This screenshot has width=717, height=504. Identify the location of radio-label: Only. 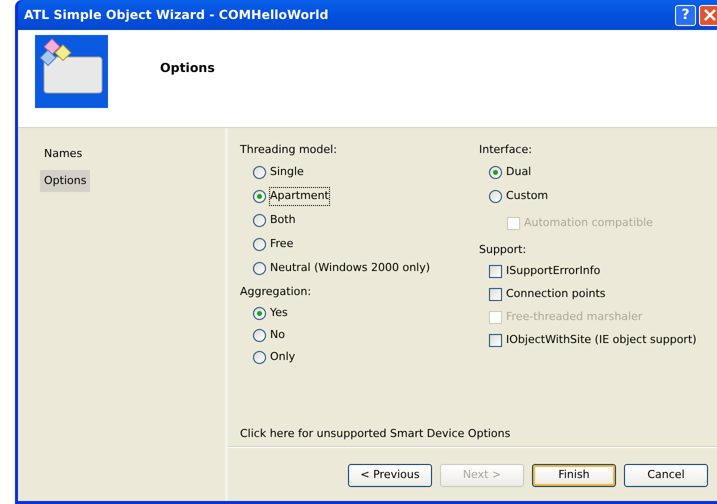
(283, 356).